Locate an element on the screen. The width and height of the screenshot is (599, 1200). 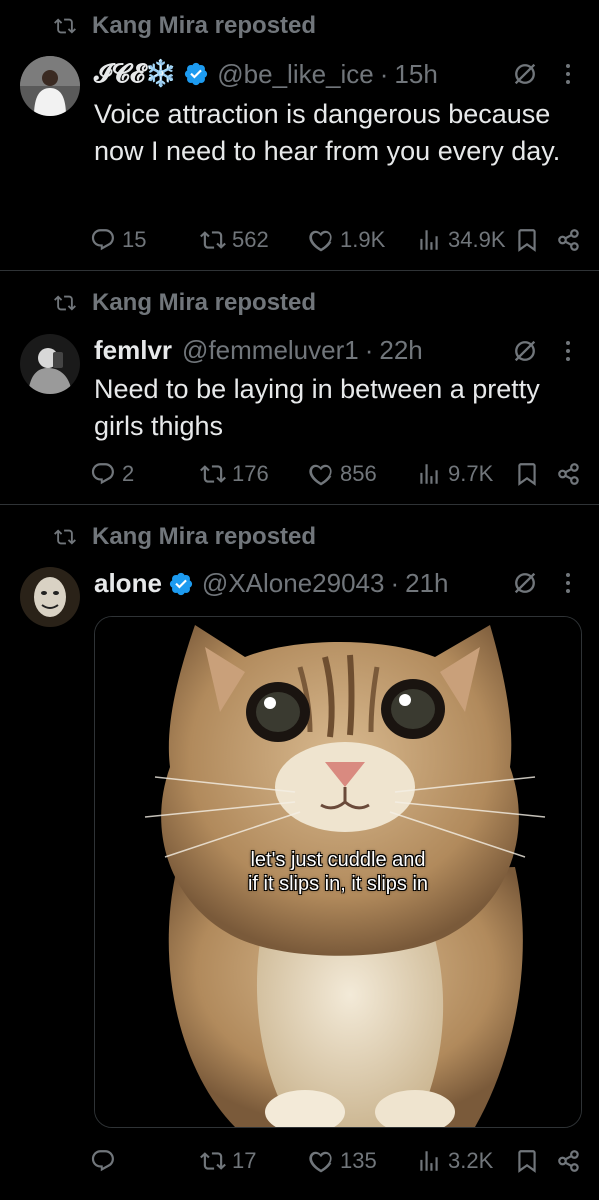
views-button: 3.2K is located at coordinates (454, 1161).